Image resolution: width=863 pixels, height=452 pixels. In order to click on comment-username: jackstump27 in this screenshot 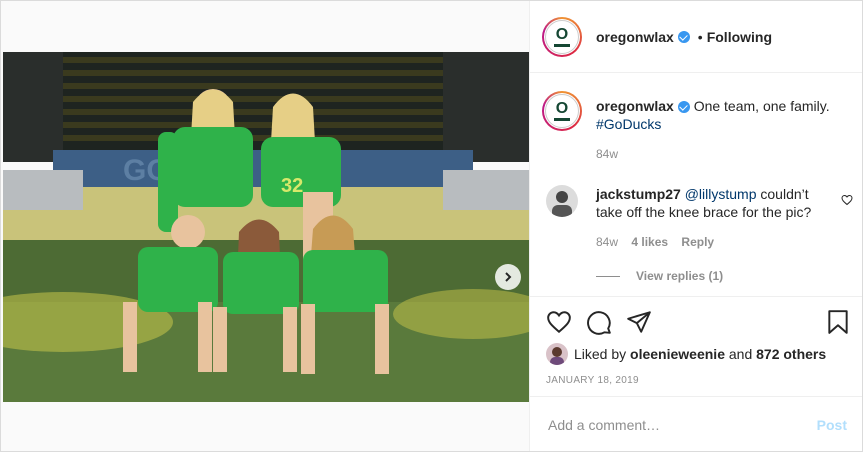, I will do `click(638, 194)`.